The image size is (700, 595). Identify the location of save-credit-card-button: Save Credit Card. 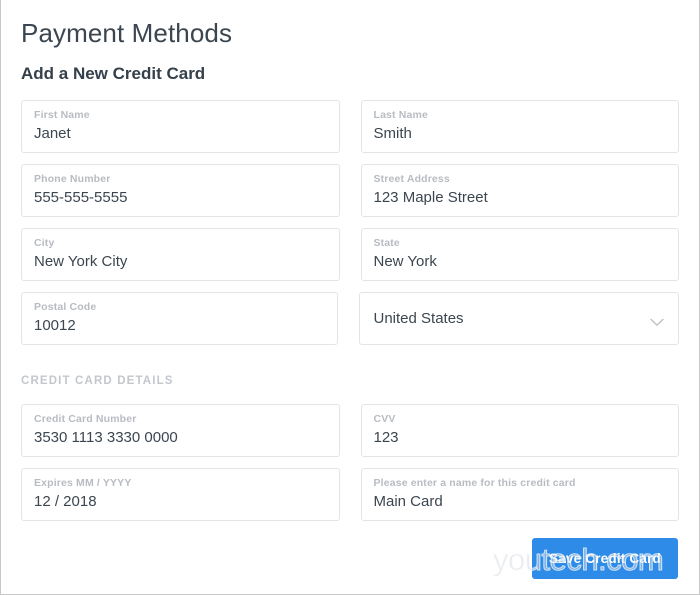
(605, 558).